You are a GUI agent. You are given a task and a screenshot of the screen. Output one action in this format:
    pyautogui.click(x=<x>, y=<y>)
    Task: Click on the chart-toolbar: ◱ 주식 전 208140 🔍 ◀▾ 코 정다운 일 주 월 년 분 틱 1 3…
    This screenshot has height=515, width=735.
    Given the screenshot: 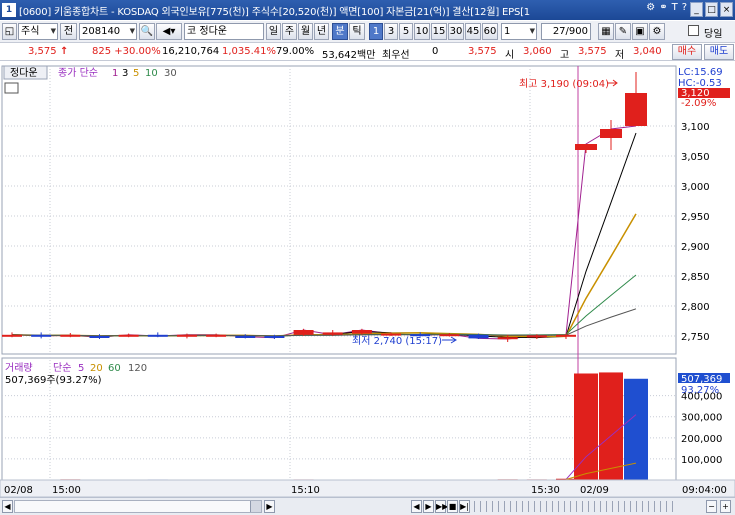 What is the action you would take?
    pyautogui.click(x=367, y=32)
    